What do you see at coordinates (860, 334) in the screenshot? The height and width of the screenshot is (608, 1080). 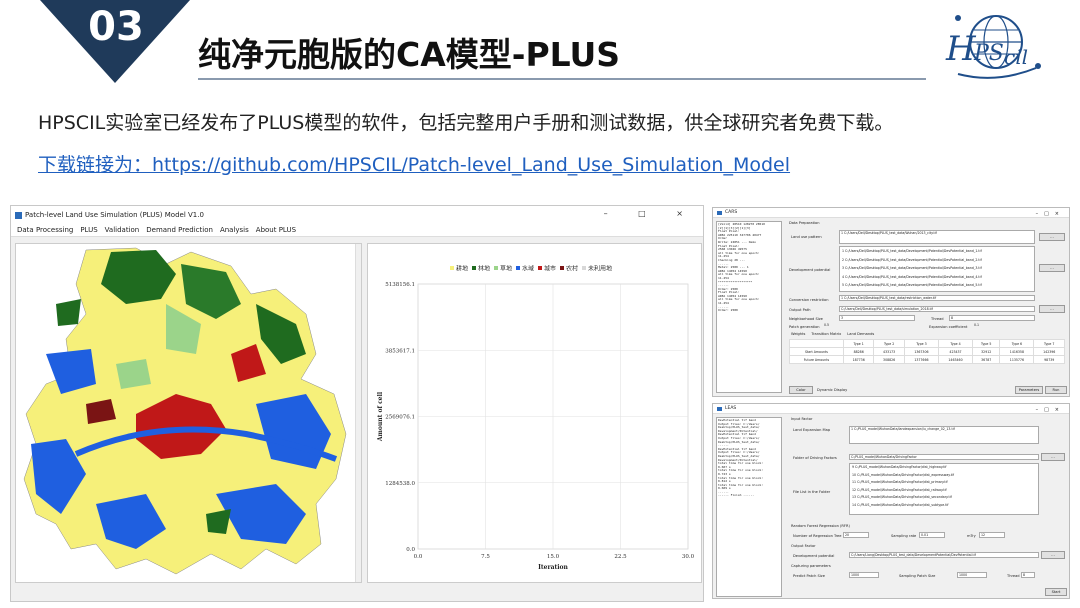 I see `tab-land-demands: Land Demands` at bounding box center [860, 334].